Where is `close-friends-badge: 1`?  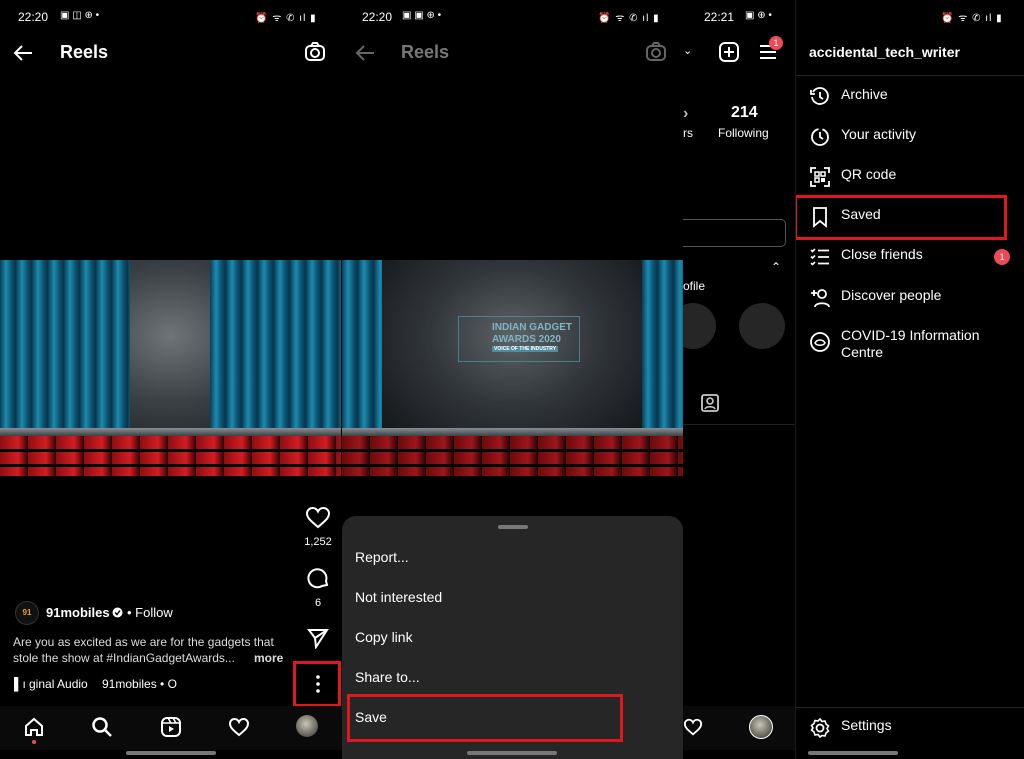 close-friends-badge: 1 is located at coordinates (1002, 257).